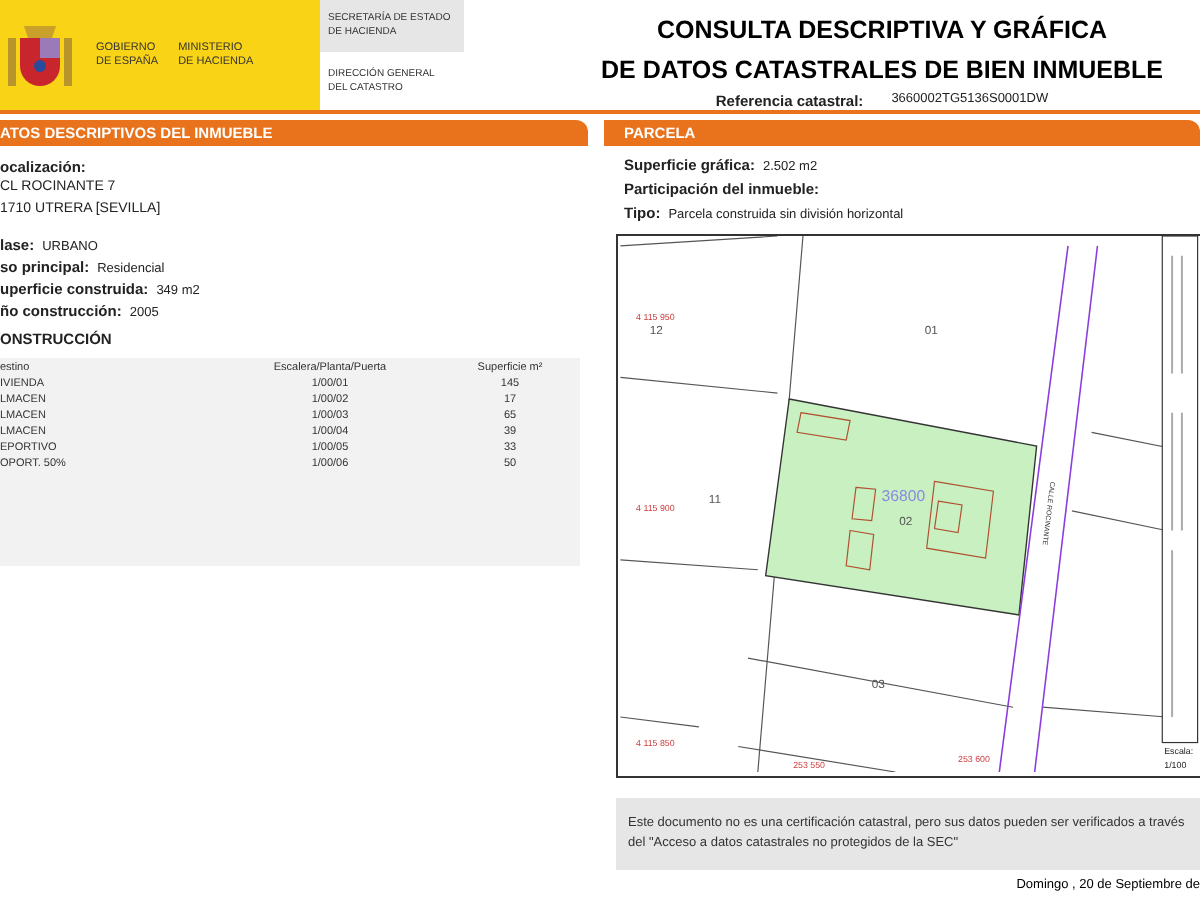 The height and width of the screenshot is (900, 1200). What do you see at coordinates (882, 71) in the screenshot?
I see `document-title: DE DATOS CATASTRALES DE BIEN INMUEBLE` at bounding box center [882, 71].